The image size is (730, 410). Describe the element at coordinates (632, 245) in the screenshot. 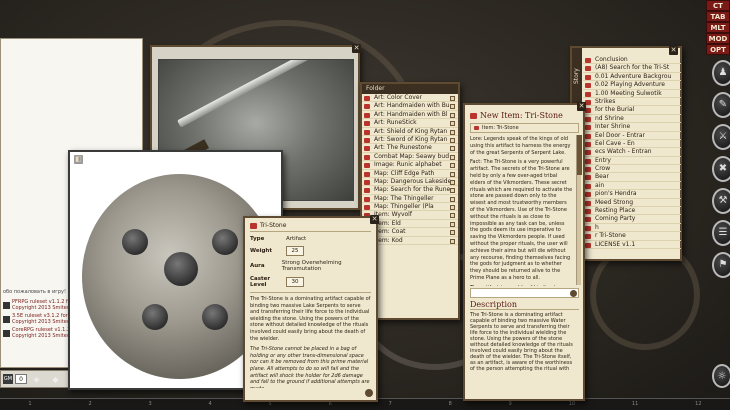

I see `story-list-item: LICENSE v1.1` at that location.